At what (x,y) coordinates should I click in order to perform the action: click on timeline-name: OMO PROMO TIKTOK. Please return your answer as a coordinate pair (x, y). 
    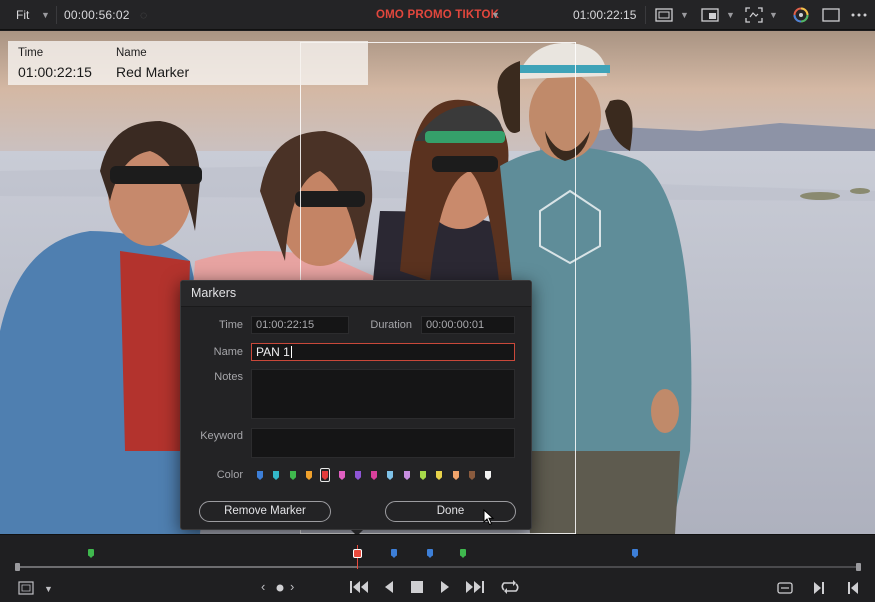
    Looking at the image, I should click on (437, 15).